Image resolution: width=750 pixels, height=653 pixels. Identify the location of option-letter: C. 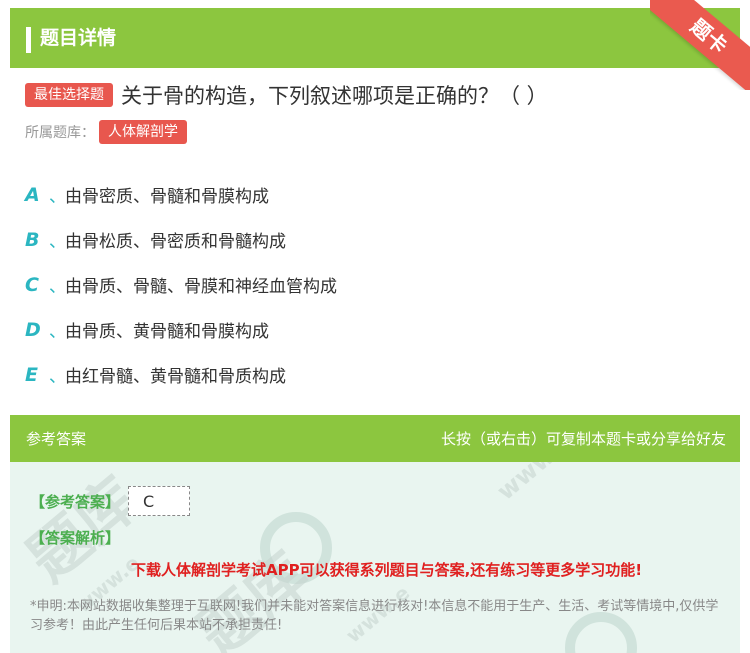
(32, 284).